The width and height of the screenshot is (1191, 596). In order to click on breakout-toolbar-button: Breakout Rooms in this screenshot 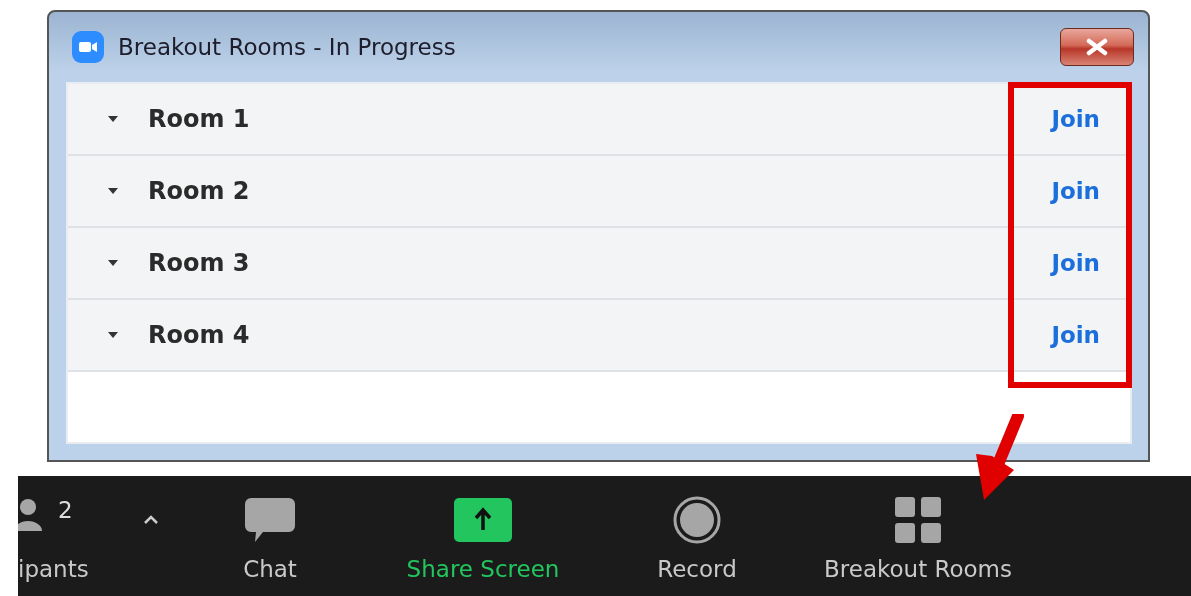, I will do `click(918, 529)`.